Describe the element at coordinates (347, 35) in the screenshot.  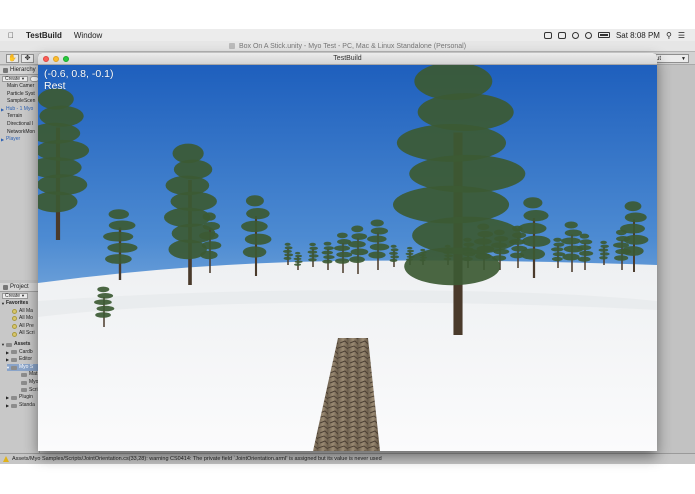
I see `mac-menubar:  TestBuild Window Sat 8:08 PM ⚲ ☰` at that location.